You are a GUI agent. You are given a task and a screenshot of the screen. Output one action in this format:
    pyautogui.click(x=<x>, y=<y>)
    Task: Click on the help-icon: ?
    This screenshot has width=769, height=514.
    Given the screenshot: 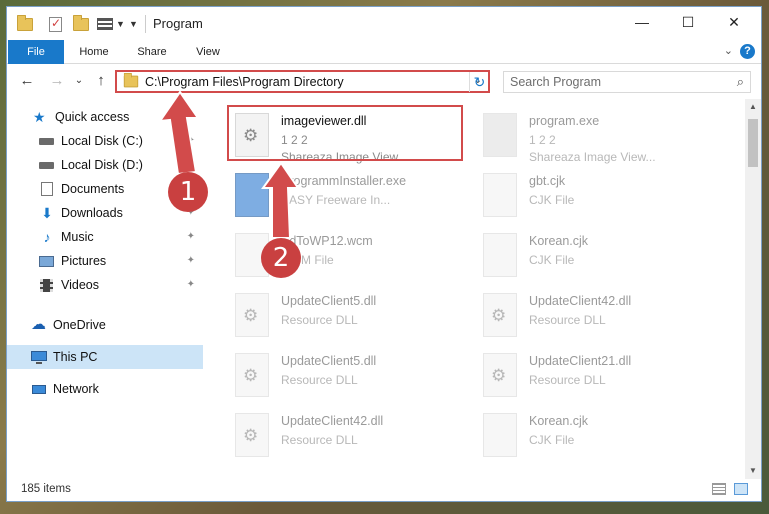 What is the action you would take?
    pyautogui.click(x=747, y=51)
    